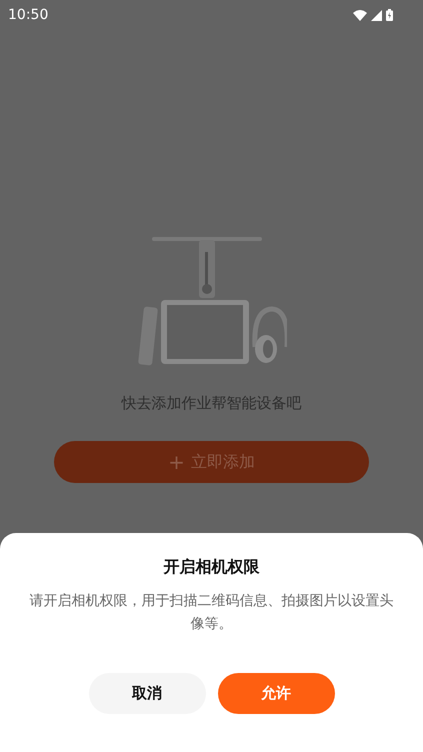  I want to click on allow-button: 允许, so click(276, 693).